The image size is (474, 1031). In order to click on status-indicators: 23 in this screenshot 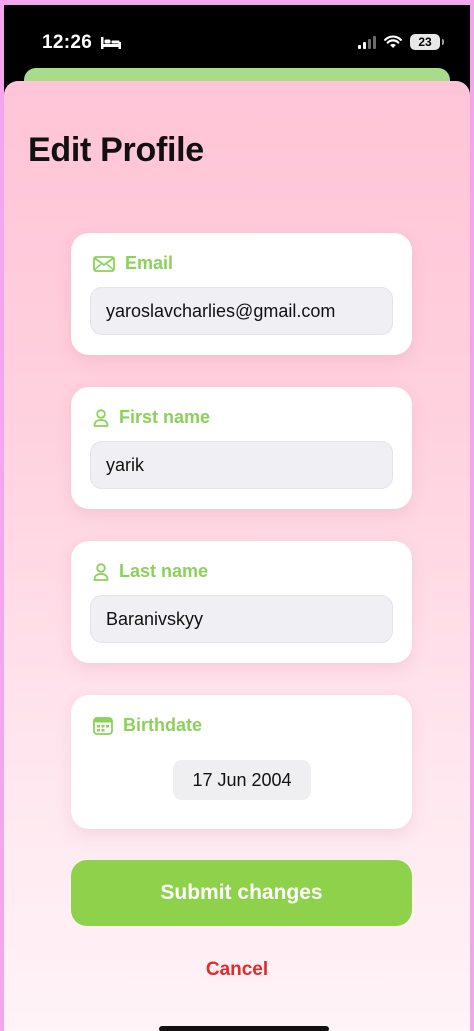, I will do `click(401, 42)`.